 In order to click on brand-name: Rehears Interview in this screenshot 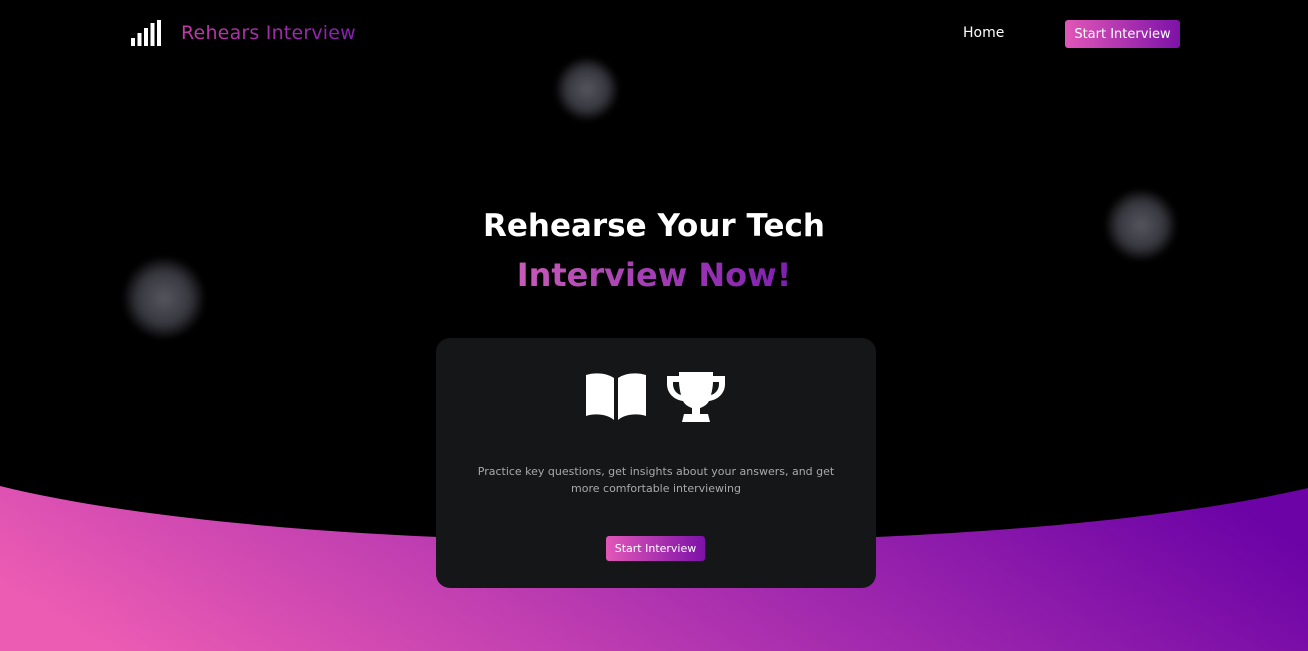, I will do `click(268, 33)`.